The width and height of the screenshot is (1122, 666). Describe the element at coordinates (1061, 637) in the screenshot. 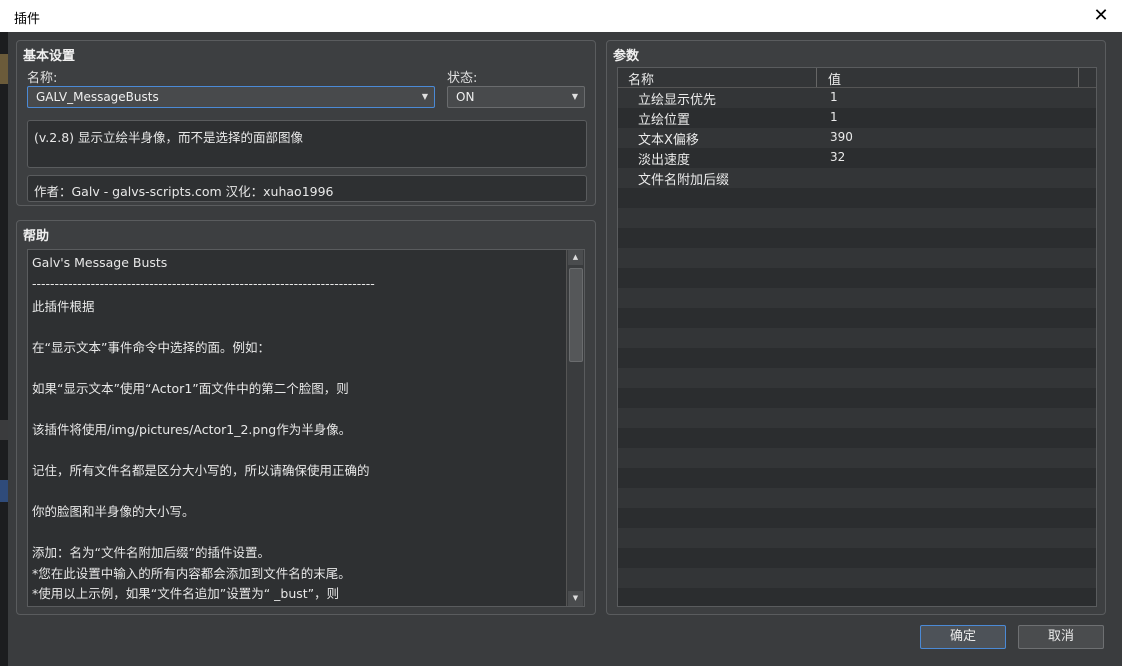

I see `cancel-button: 取消` at that location.